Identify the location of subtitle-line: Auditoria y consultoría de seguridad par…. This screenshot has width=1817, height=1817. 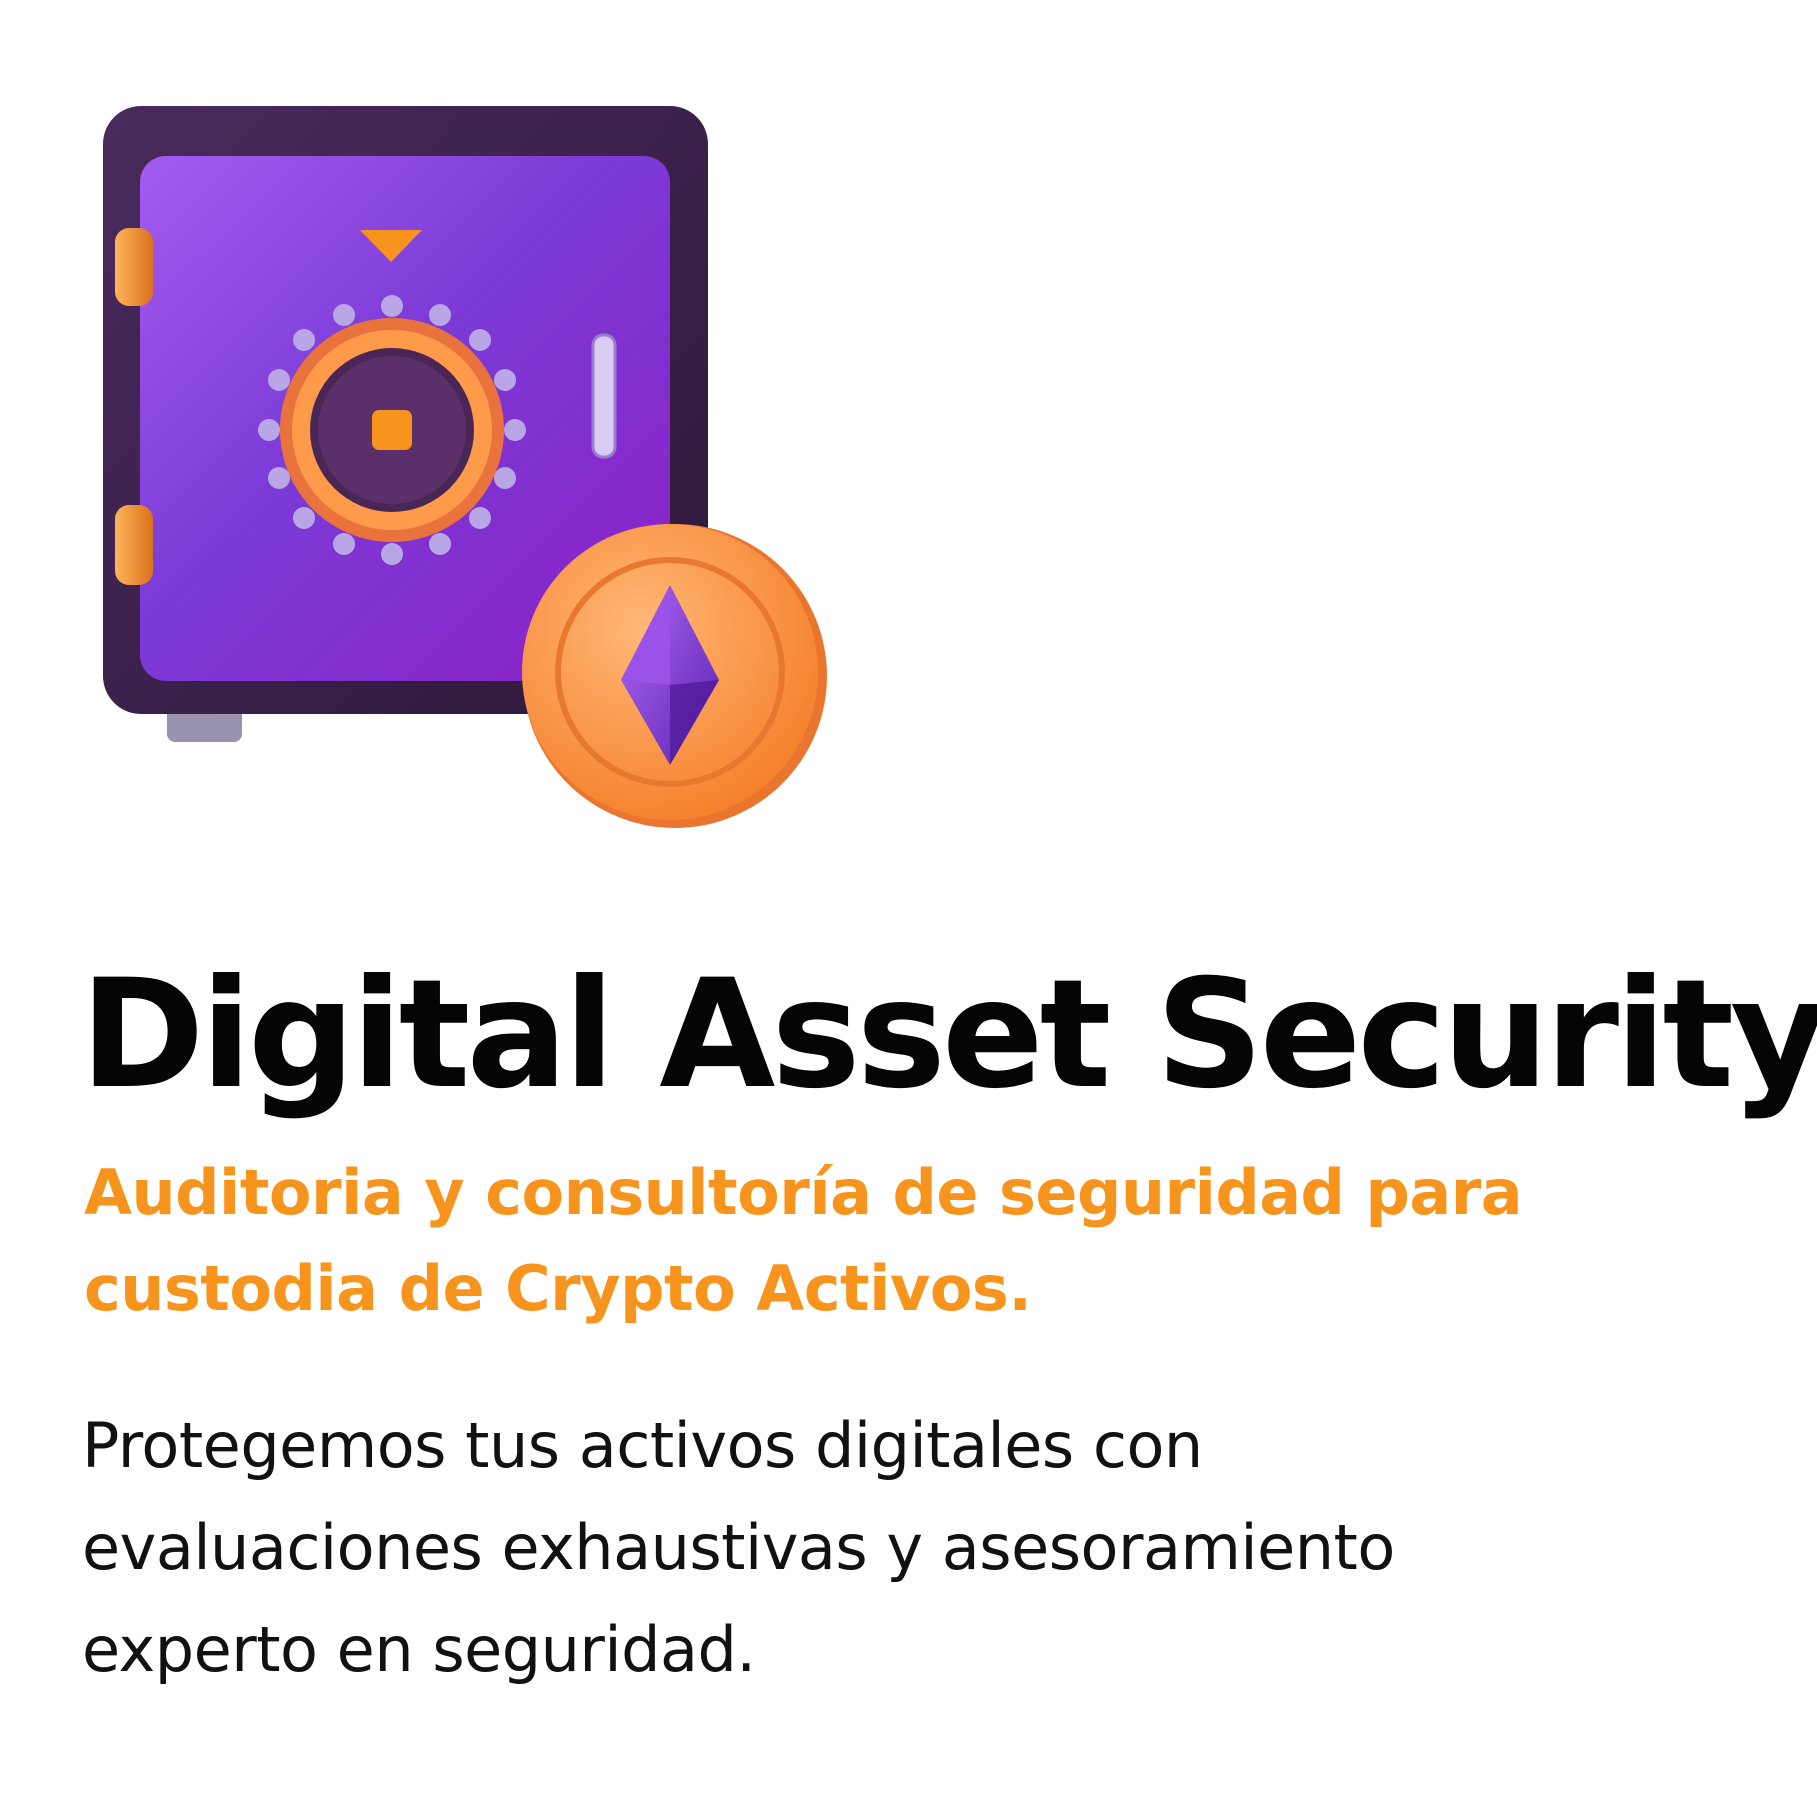
(803, 1192).